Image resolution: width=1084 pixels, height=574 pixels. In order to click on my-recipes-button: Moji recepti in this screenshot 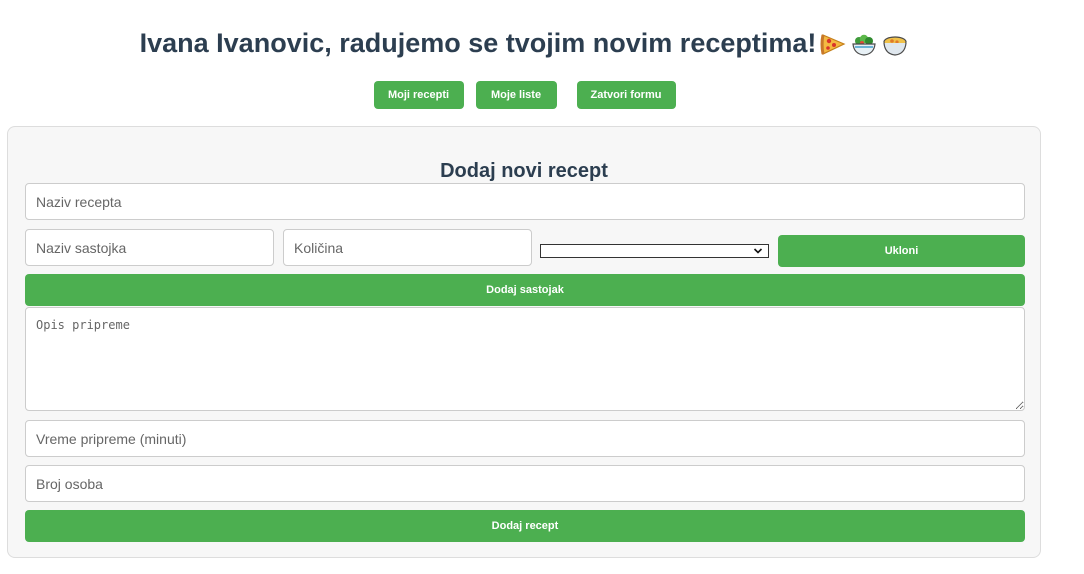, I will do `click(418, 95)`.